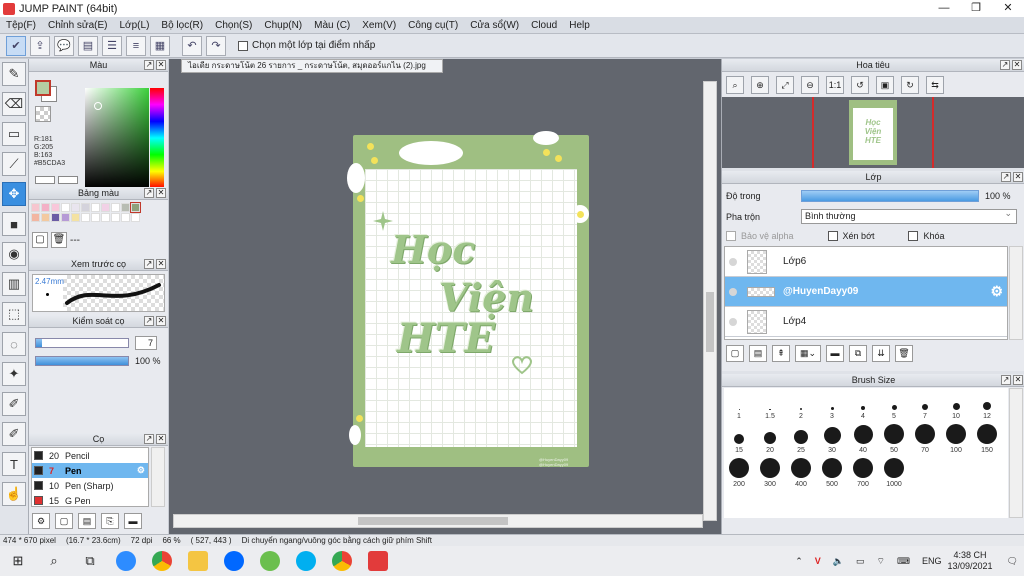 The height and width of the screenshot is (576, 1024). I want to click on brush-size-option: 12, so click(987, 405).